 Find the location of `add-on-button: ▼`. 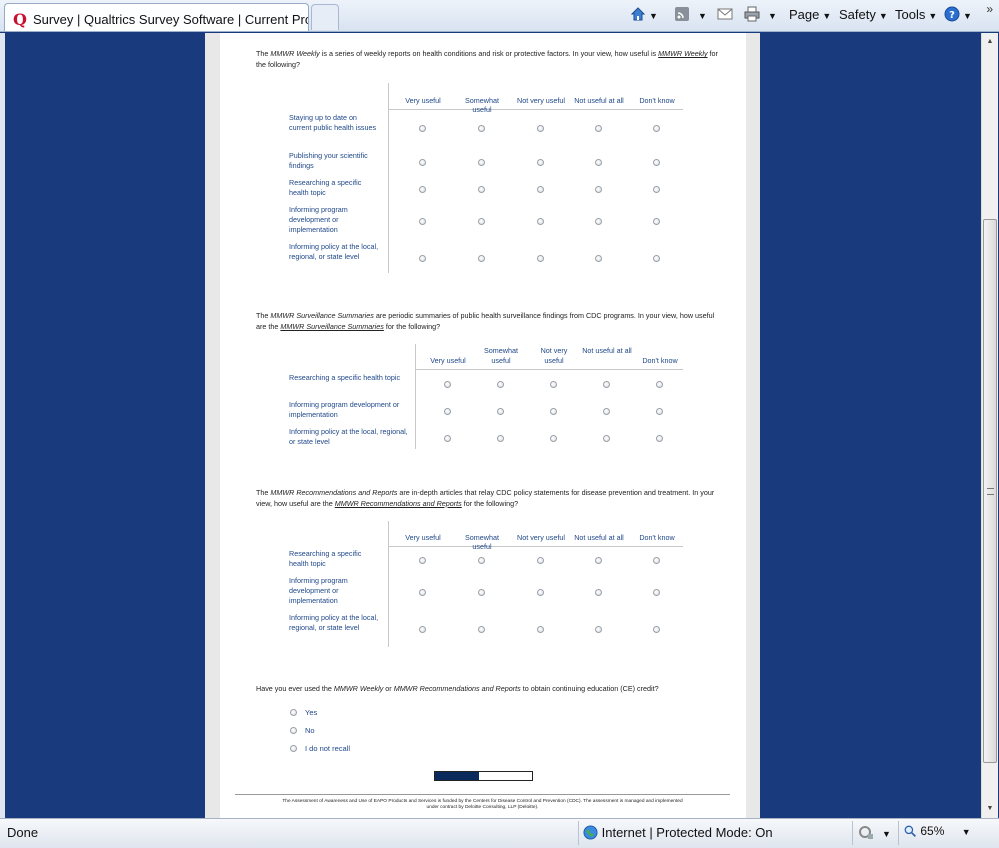

add-on-button: ▼ is located at coordinates (874, 832).